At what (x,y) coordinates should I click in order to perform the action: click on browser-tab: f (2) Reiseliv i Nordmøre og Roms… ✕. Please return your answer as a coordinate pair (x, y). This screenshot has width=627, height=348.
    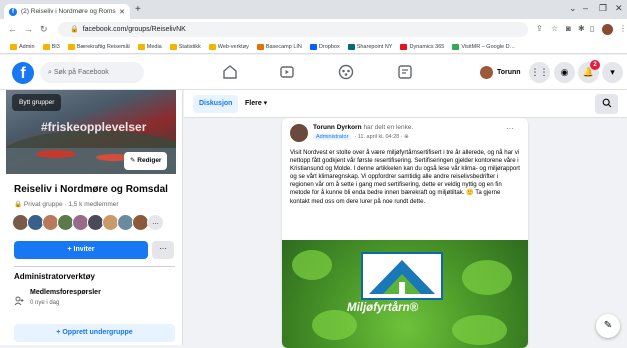
    Looking at the image, I should click on (67, 11).